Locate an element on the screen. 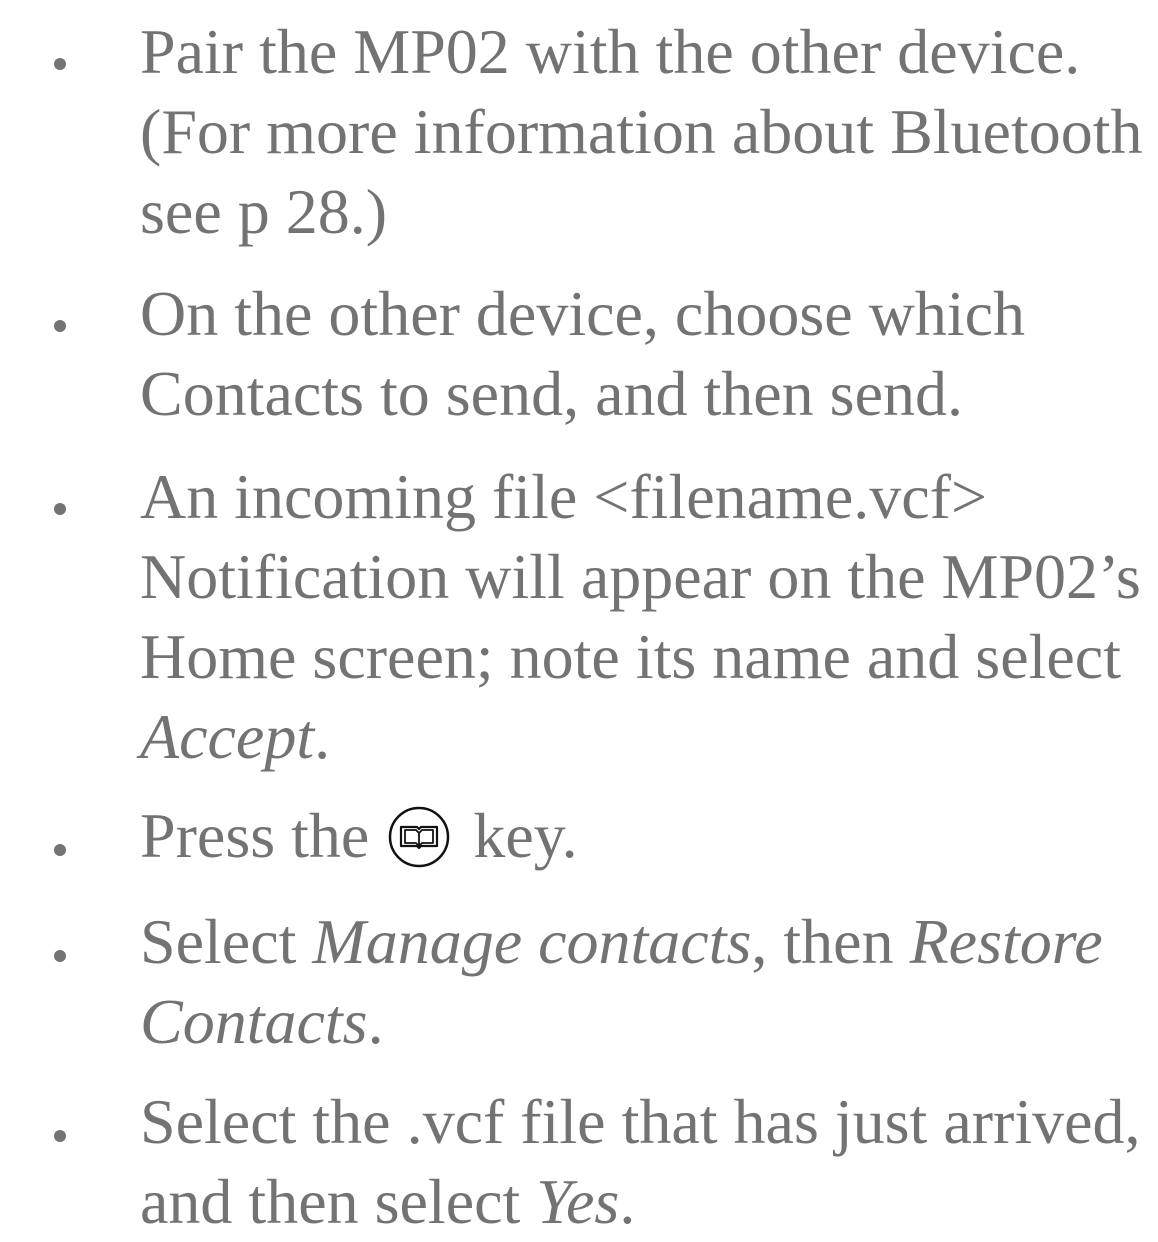  book-key-icon is located at coordinates (419, 837).